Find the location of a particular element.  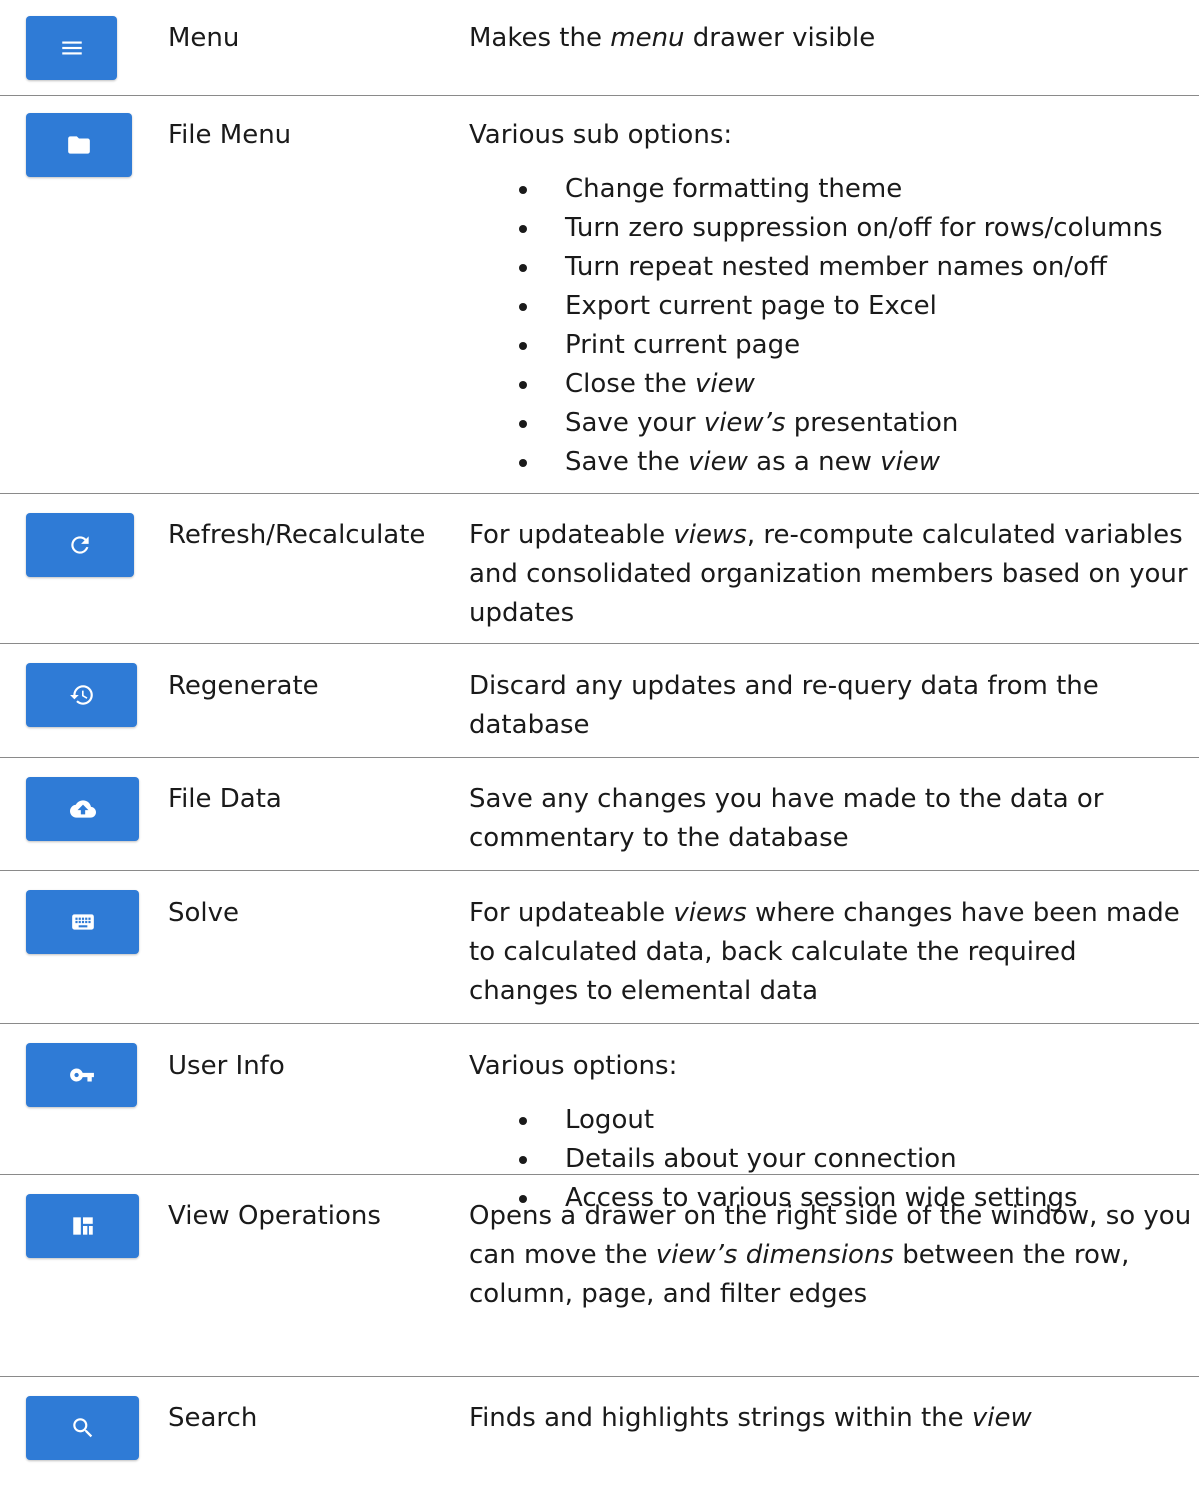

history-icon is located at coordinates (82, 695).